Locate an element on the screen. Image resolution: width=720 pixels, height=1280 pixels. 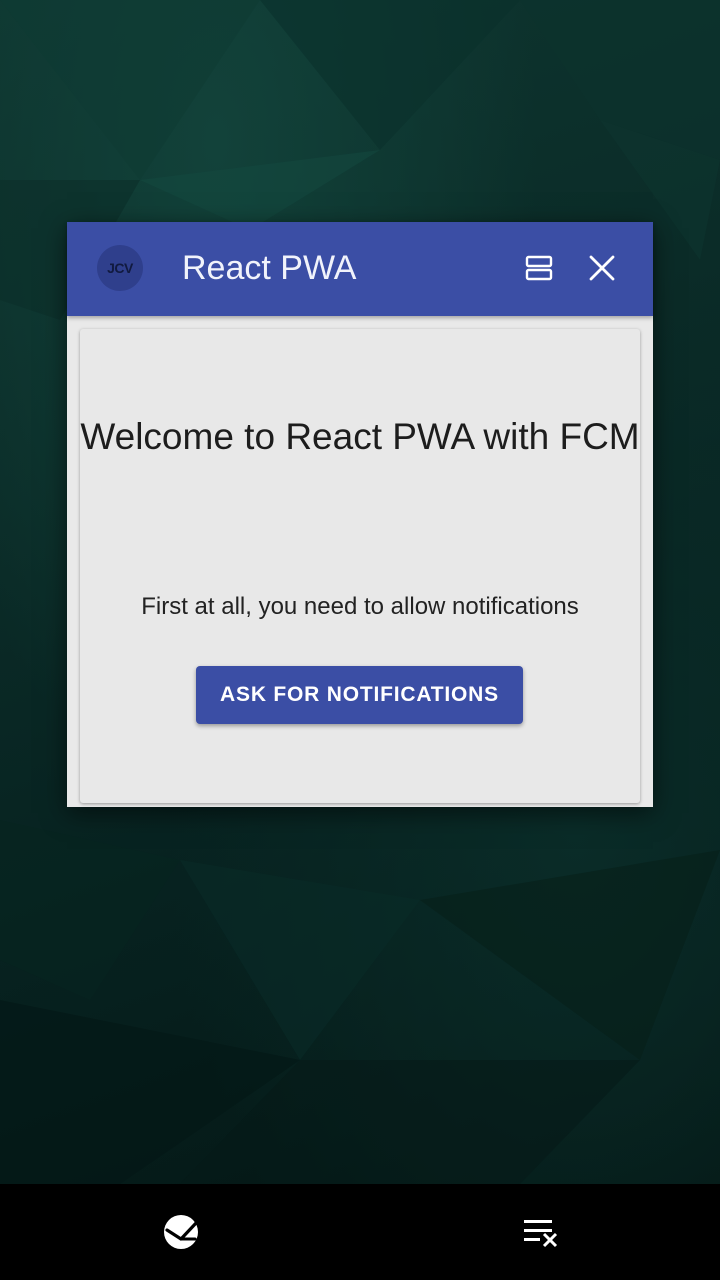
split-screen-icon is located at coordinates (539, 268).